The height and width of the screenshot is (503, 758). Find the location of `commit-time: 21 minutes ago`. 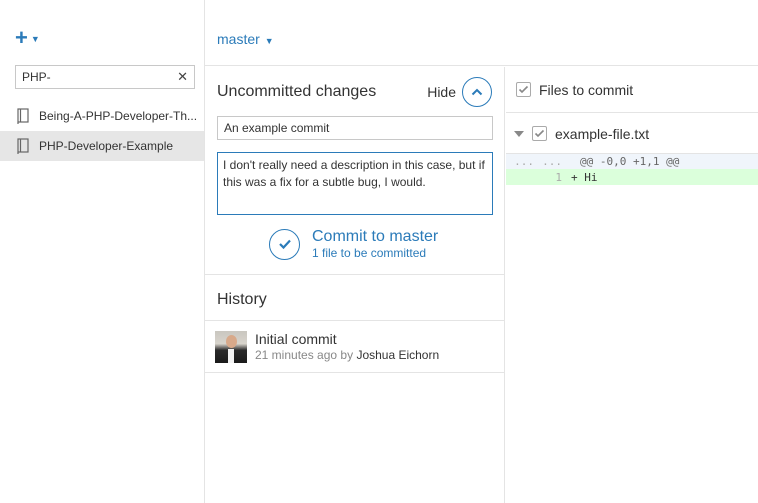

commit-time: 21 minutes ago is located at coordinates (296, 354).